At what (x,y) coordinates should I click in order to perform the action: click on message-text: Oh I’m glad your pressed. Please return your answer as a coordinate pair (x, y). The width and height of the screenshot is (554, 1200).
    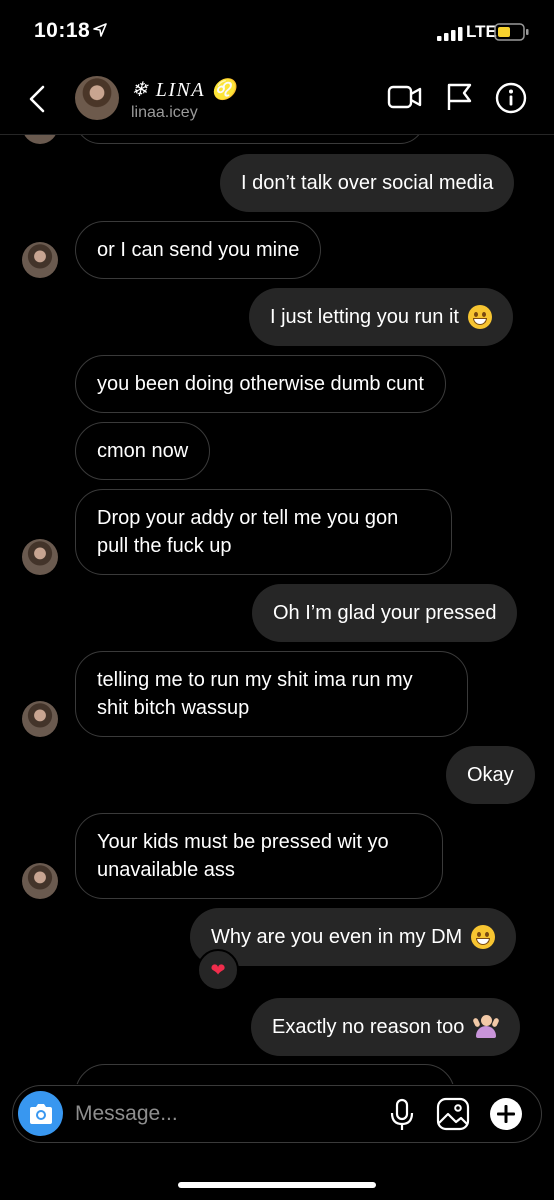
    Looking at the image, I should click on (385, 613).